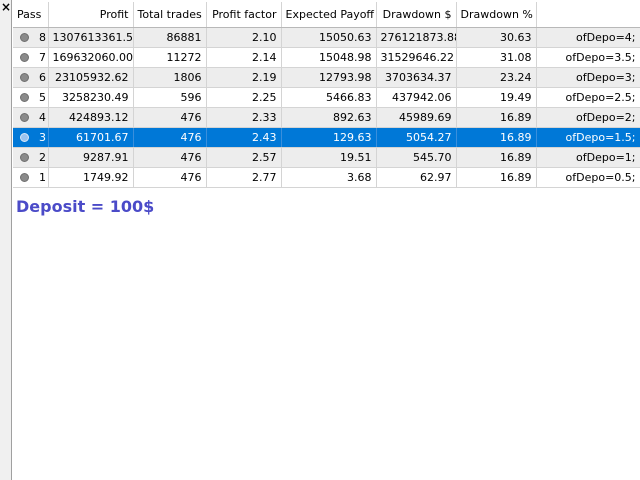 Image resolution: width=640 pixels, height=480 pixels. What do you see at coordinates (416, 37) in the screenshot?
I see `drawdown-usd-cell: 276121873.88` at bounding box center [416, 37].